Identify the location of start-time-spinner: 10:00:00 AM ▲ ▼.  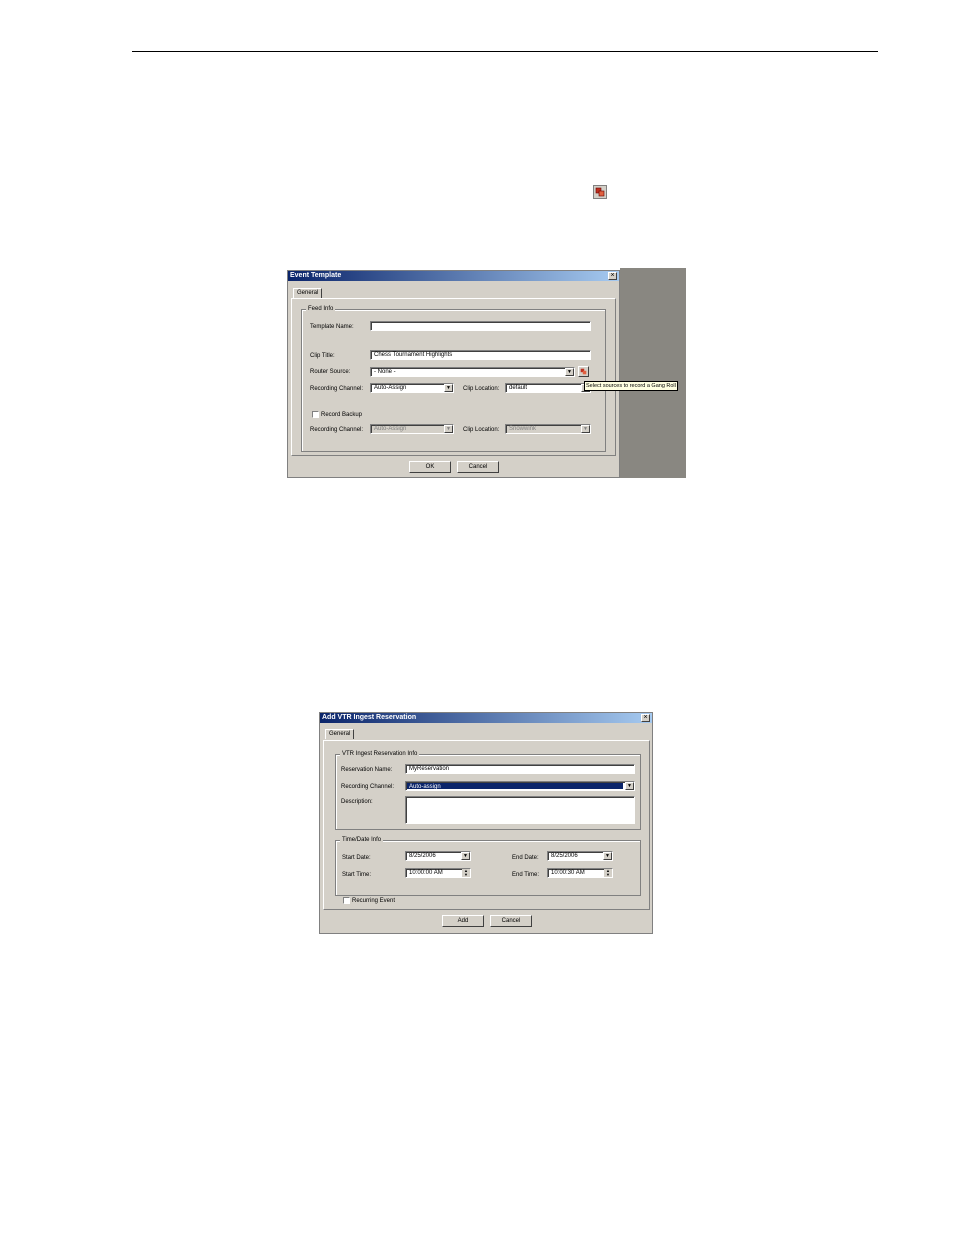
(438, 873).